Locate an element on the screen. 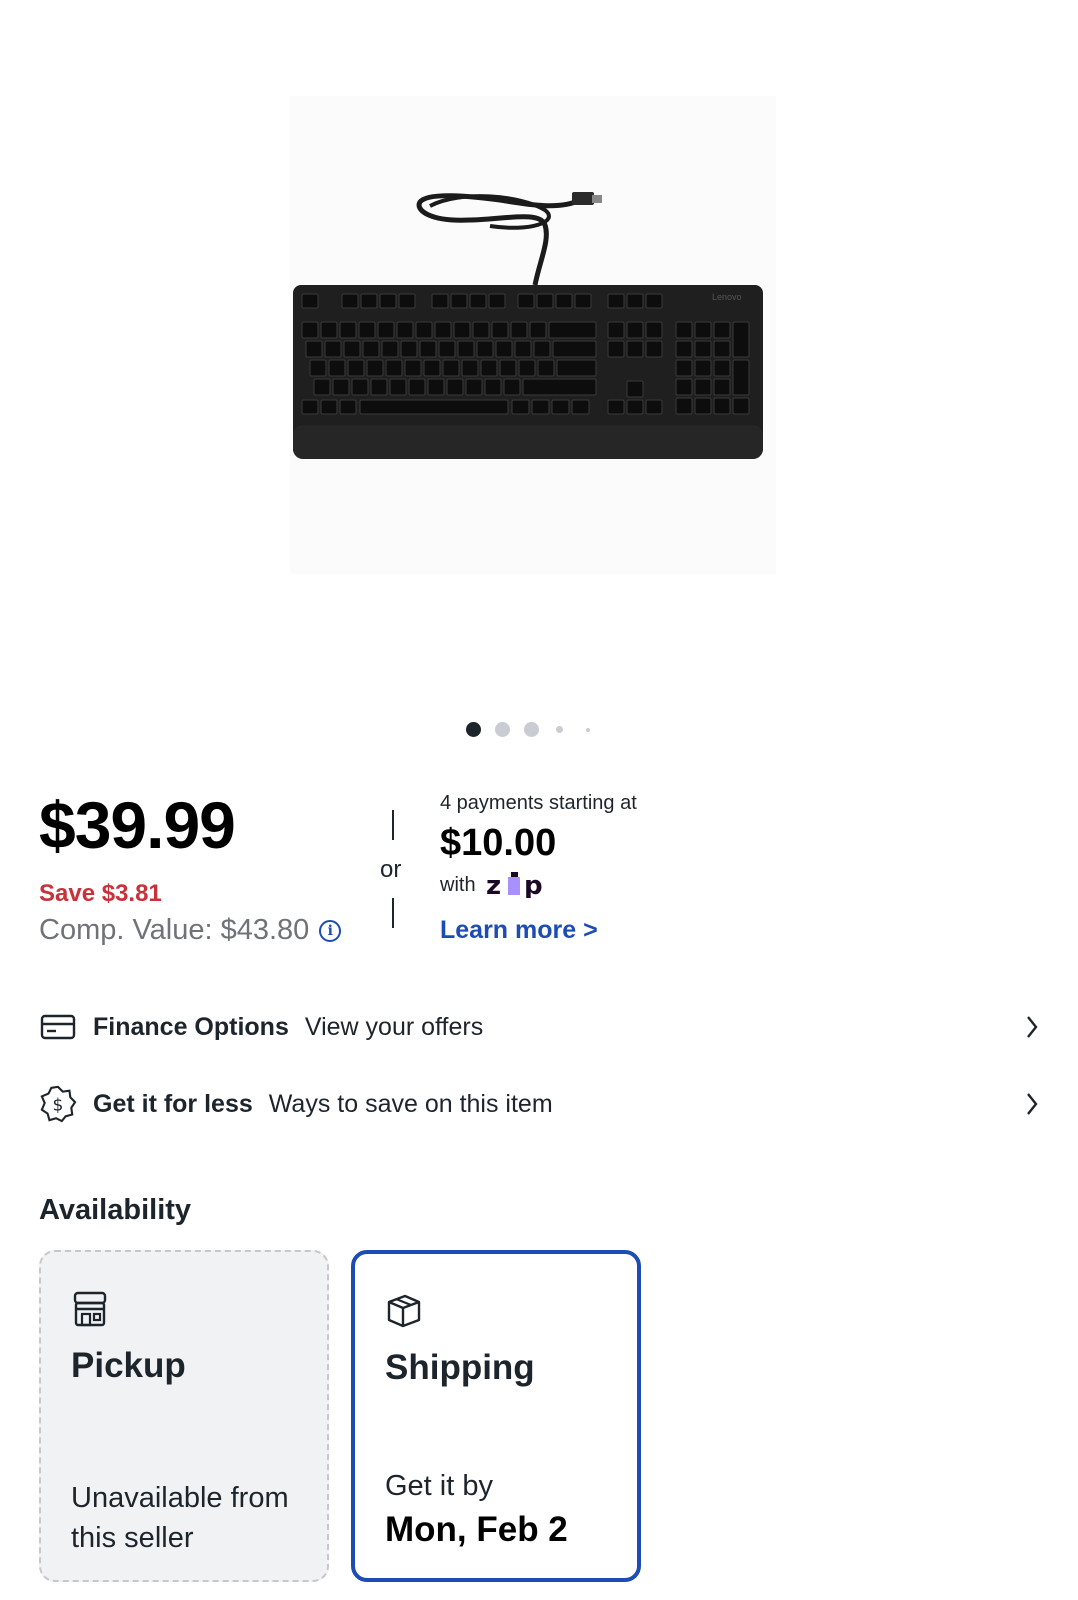  comp-value-label: Comp. Value: $43.80 is located at coordinates (174, 930).